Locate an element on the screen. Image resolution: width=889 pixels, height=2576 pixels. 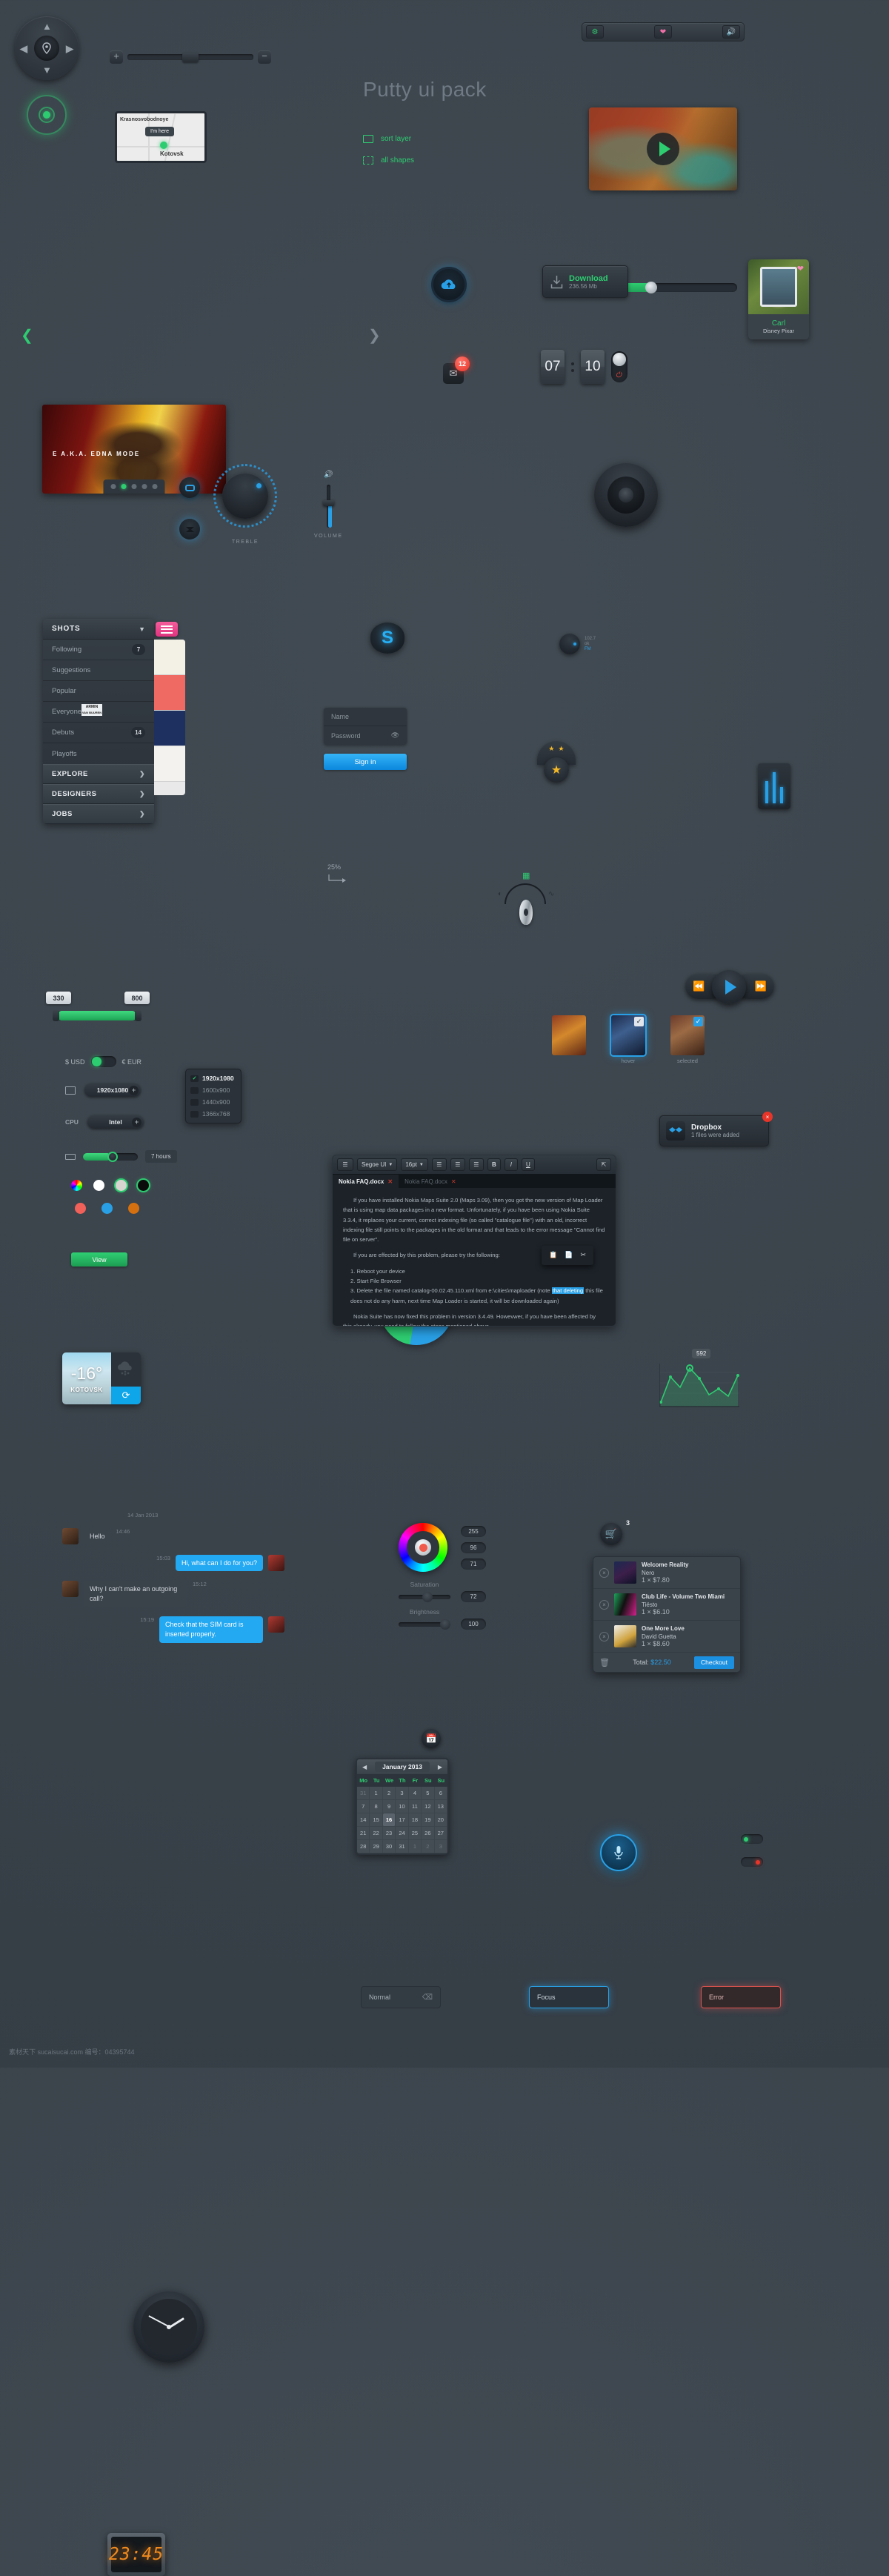
star-icon: ★ is located at coordinates (551, 749).